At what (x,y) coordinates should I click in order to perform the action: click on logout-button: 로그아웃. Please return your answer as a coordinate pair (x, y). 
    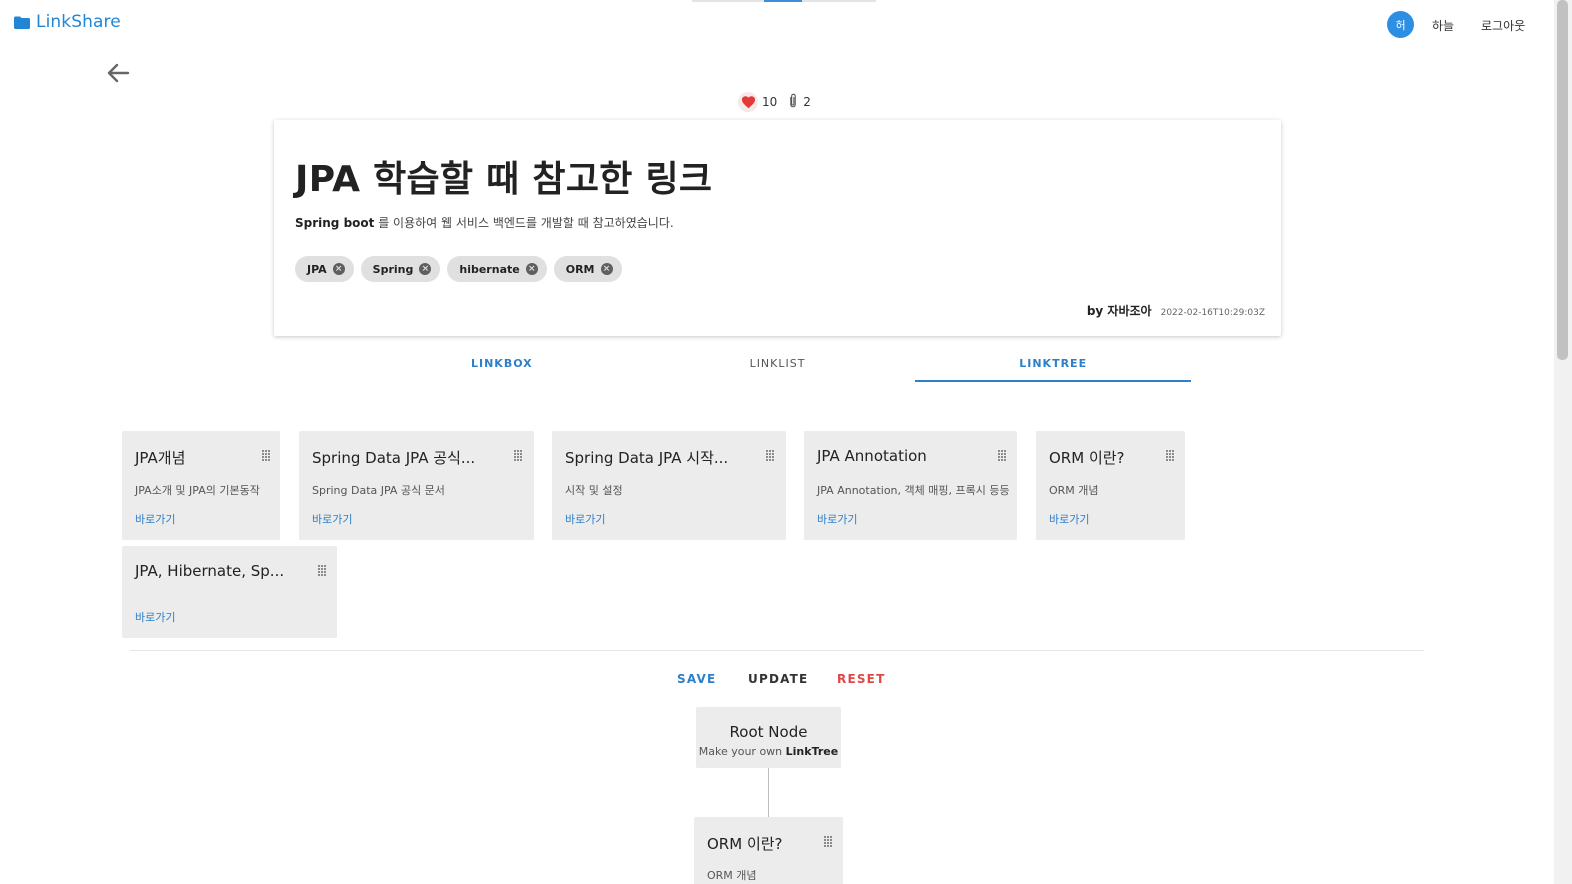
    Looking at the image, I should click on (1503, 25).